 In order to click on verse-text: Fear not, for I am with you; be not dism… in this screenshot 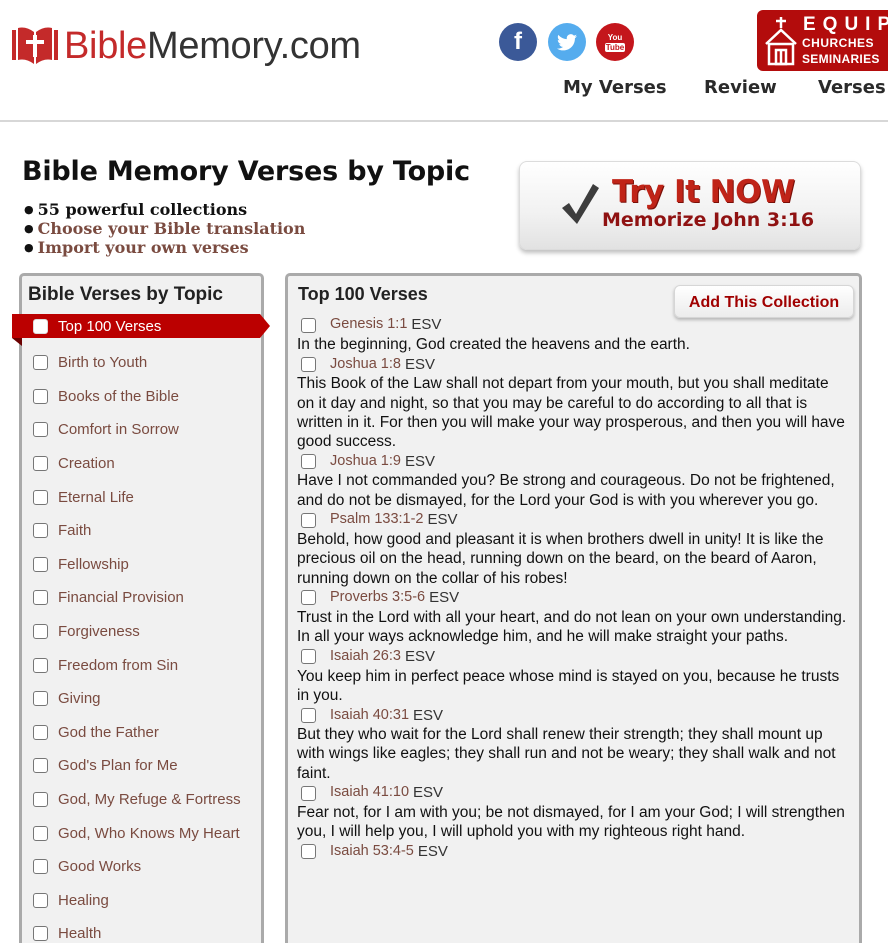, I will do `click(571, 822)`.